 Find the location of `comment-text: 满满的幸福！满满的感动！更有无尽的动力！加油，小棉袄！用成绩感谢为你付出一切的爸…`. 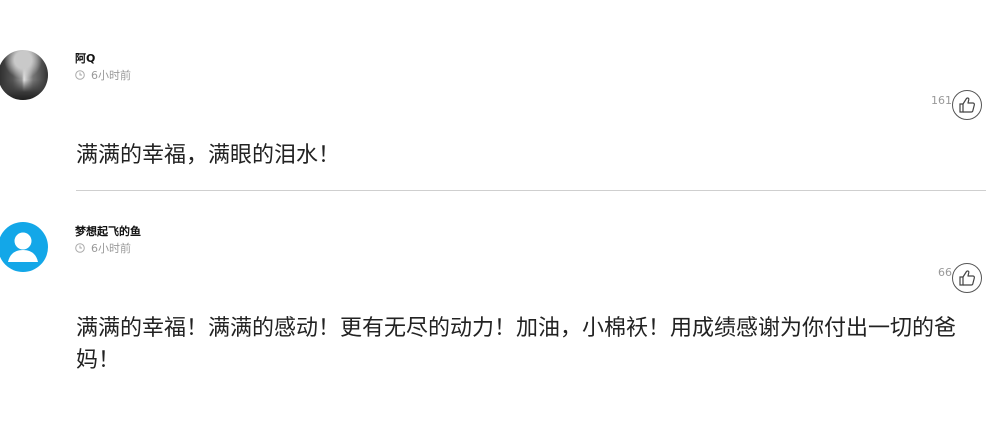

comment-text: 满满的幸福！满满的感动！更有无尽的动力！加油，小棉袄！用成绩感谢为你付出一切的爸… is located at coordinates (516, 344).